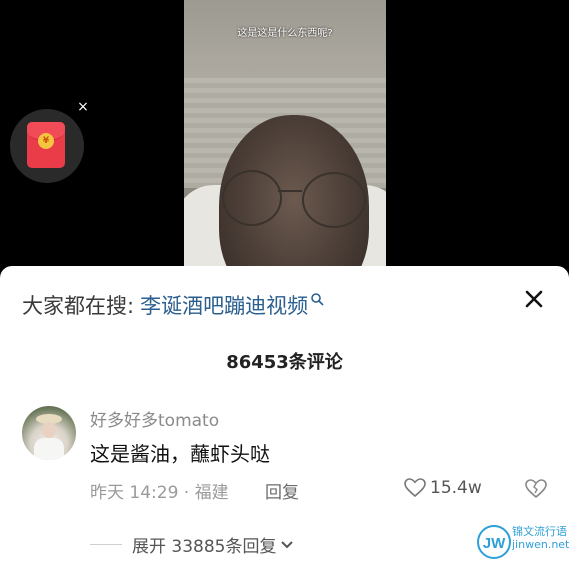  I want to click on reply-button: 回复, so click(282, 490).